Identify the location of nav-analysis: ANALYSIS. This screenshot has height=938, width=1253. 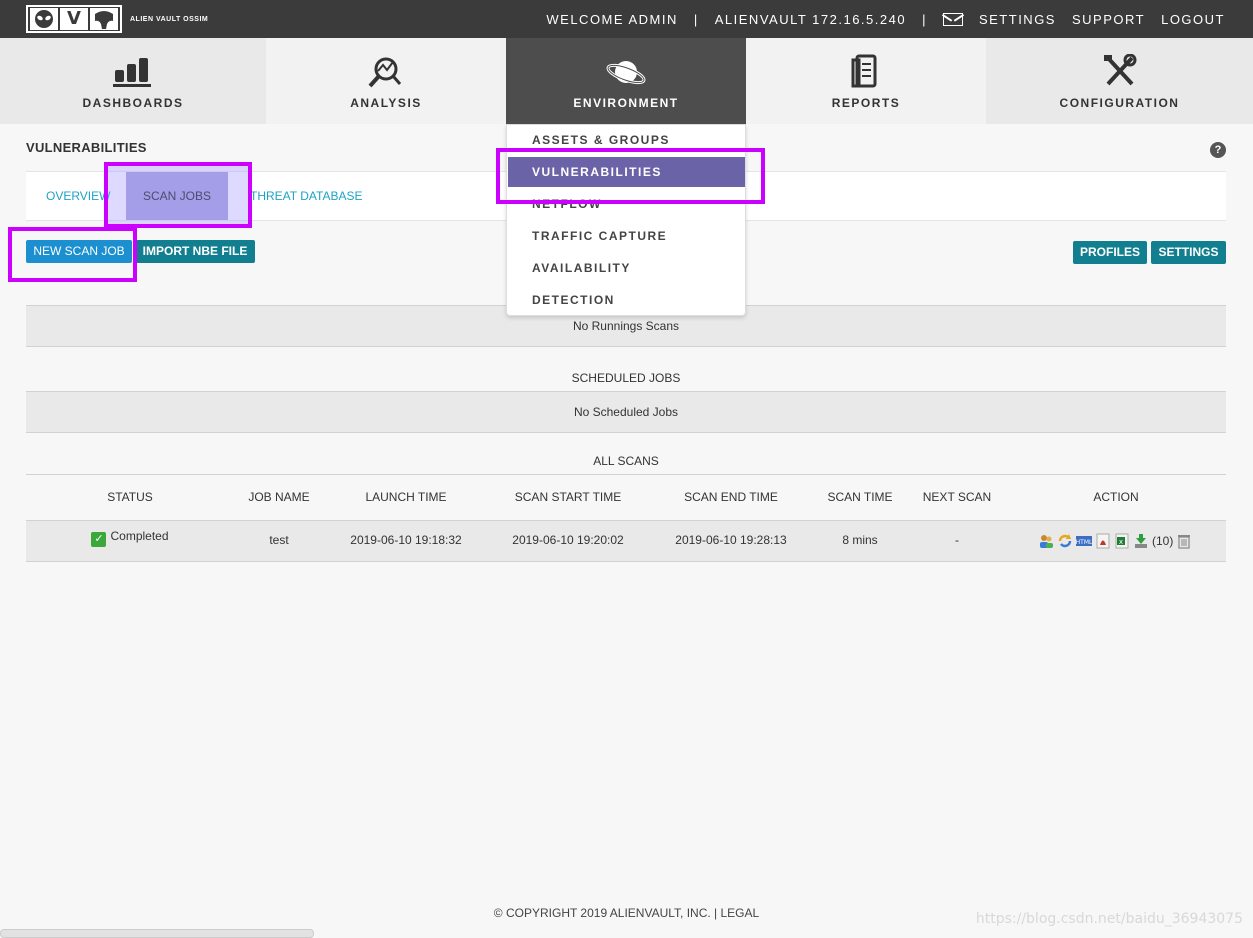
(386, 81).